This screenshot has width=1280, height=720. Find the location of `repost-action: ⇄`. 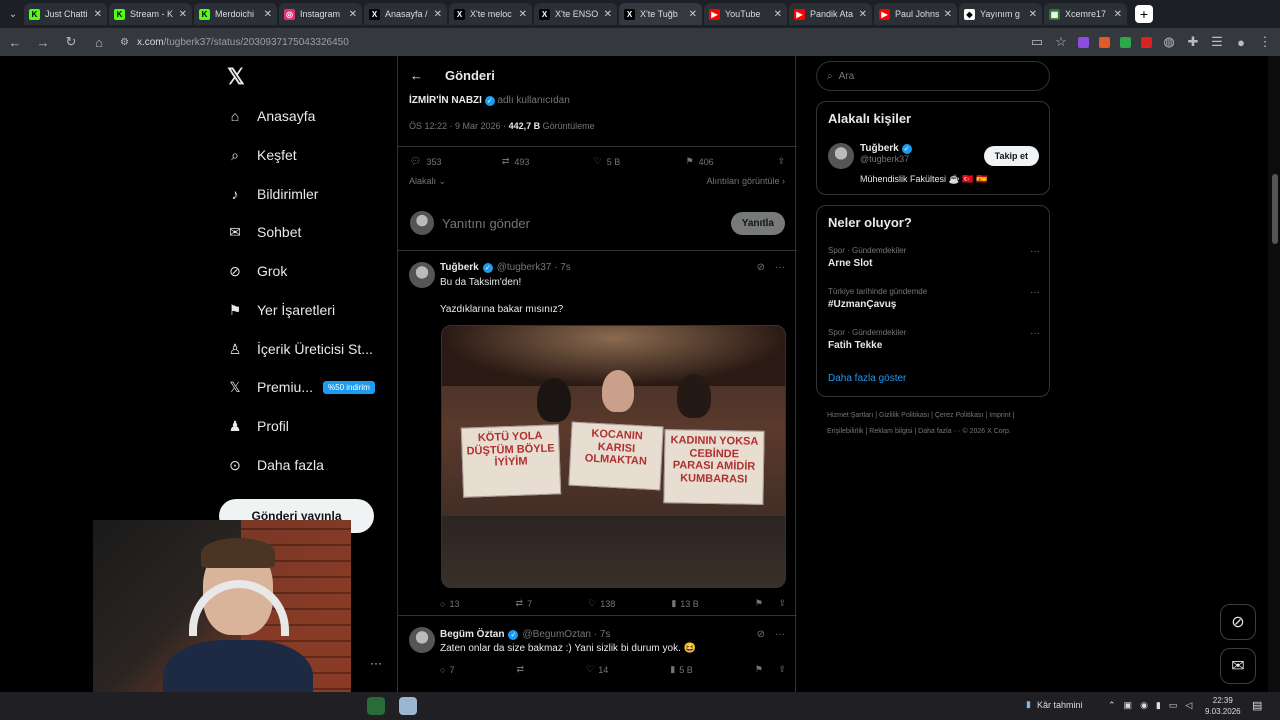

repost-action: ⇄ is located at coordinates (521, 669).